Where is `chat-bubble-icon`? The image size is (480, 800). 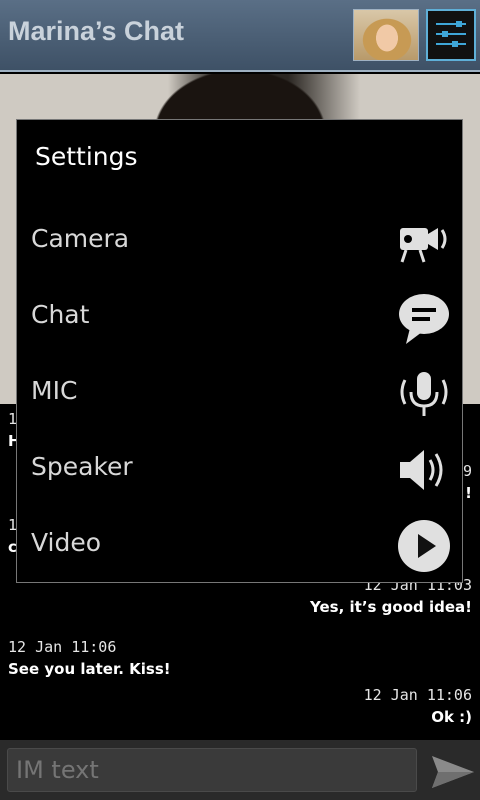
chat-bubble-icon is located at coordinates (424, 319).